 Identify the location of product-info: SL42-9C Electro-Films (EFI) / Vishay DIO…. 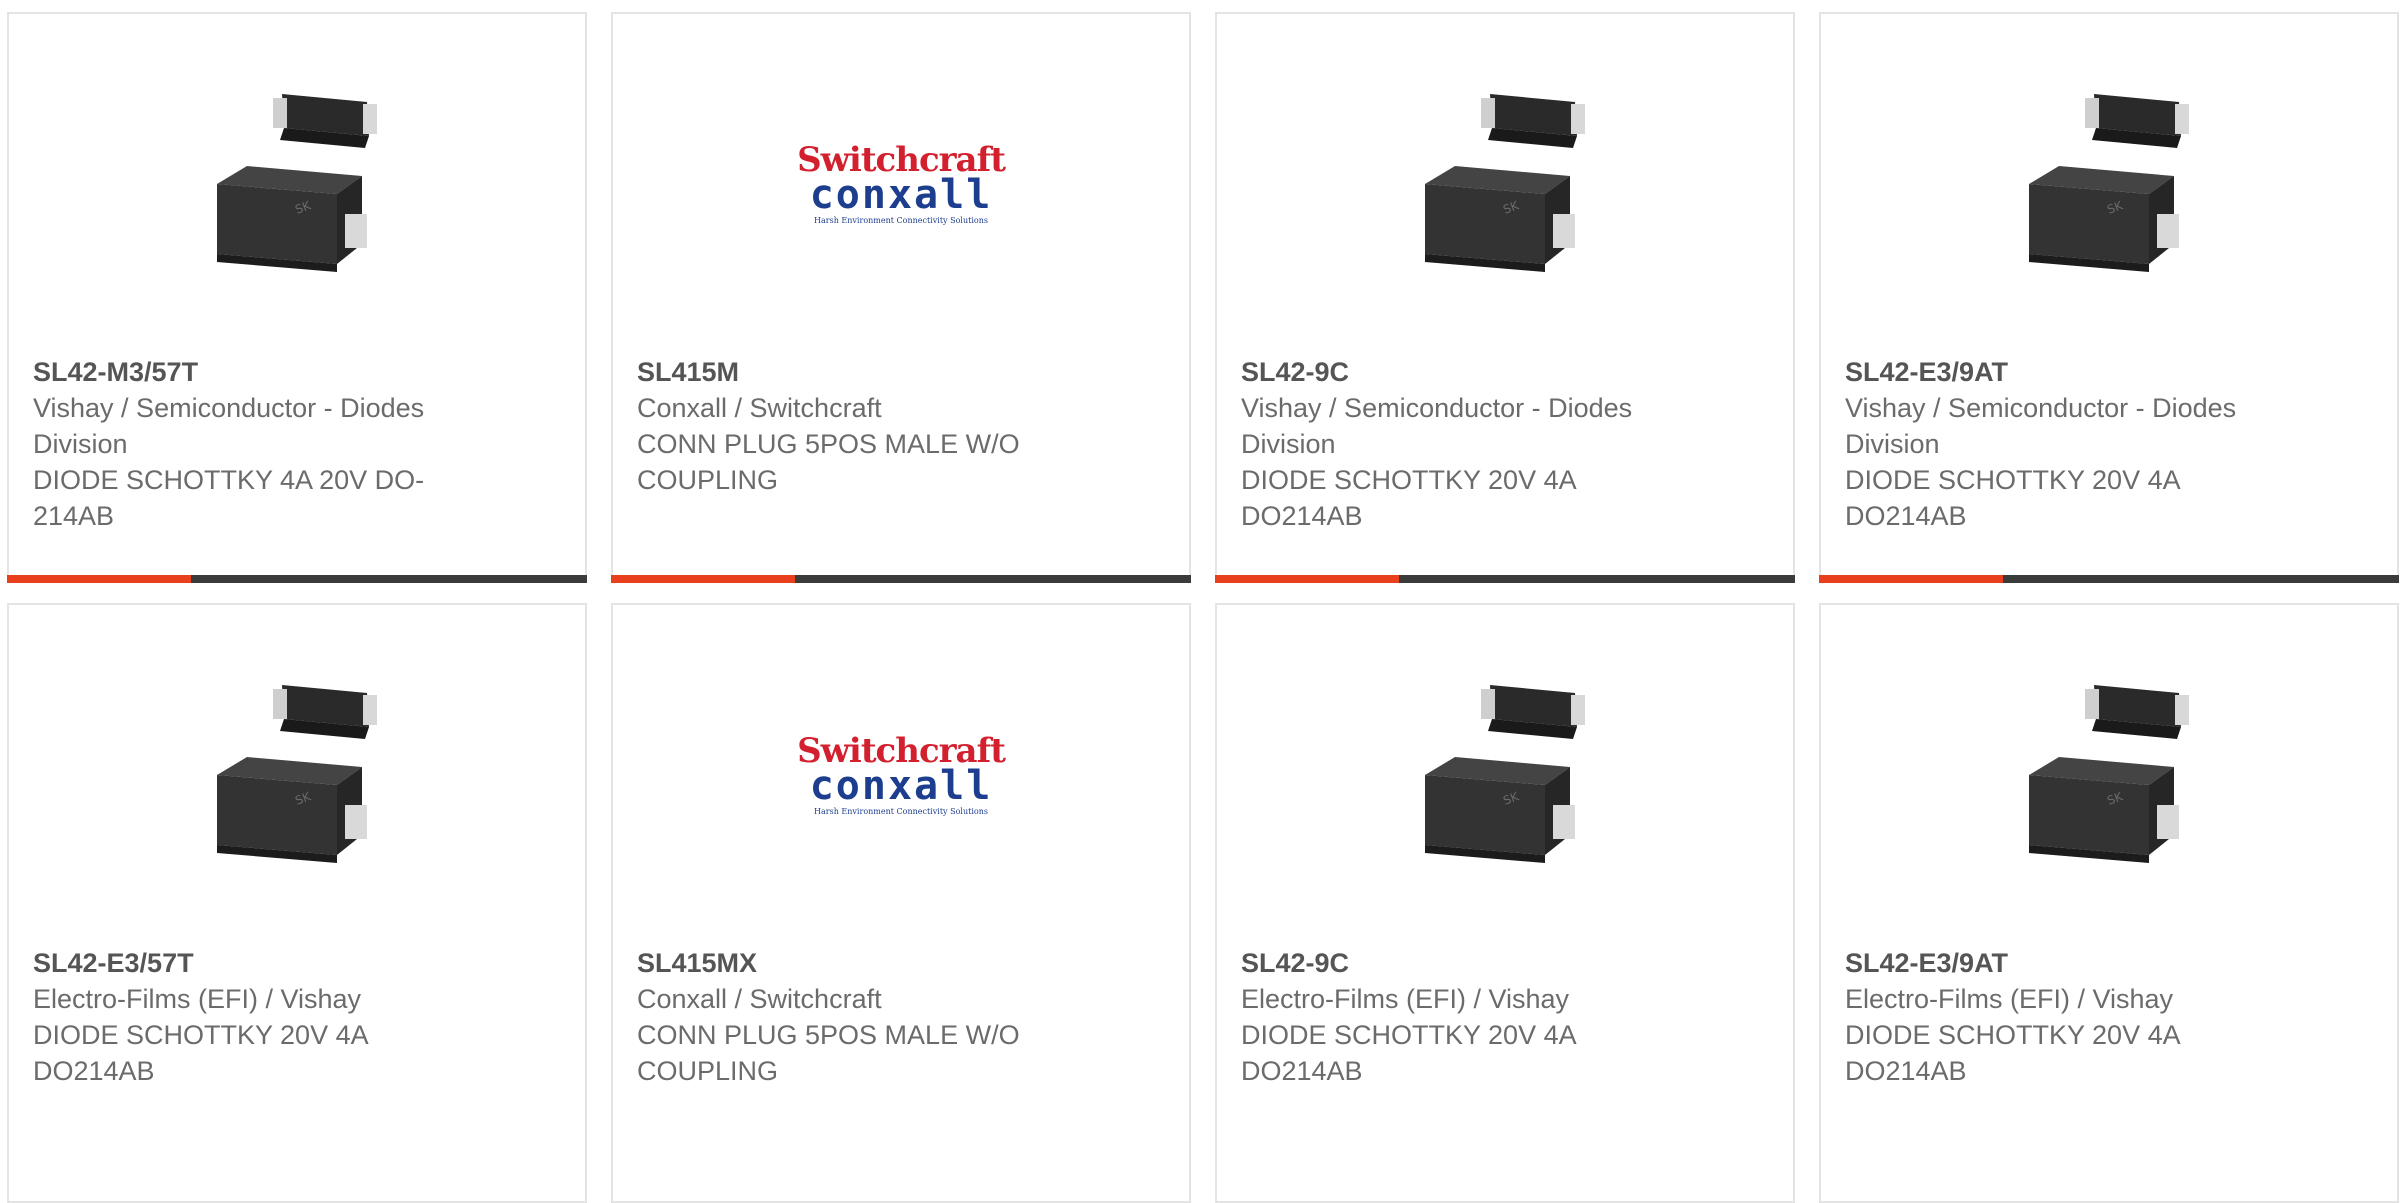
(1471, 1017).